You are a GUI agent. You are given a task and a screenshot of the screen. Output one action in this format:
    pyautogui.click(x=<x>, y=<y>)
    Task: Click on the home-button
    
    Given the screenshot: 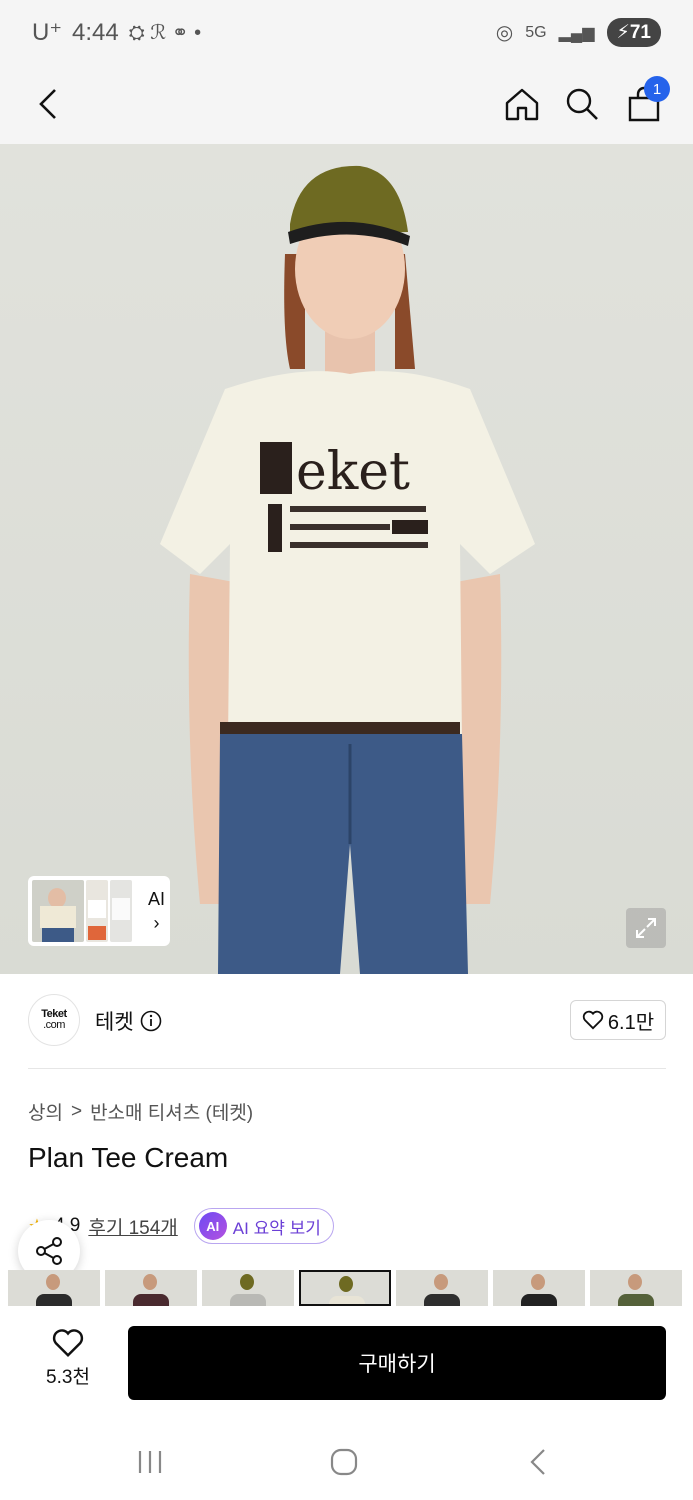 What is the action you would take?
    pyautogui.click(x=522, y=104)
    